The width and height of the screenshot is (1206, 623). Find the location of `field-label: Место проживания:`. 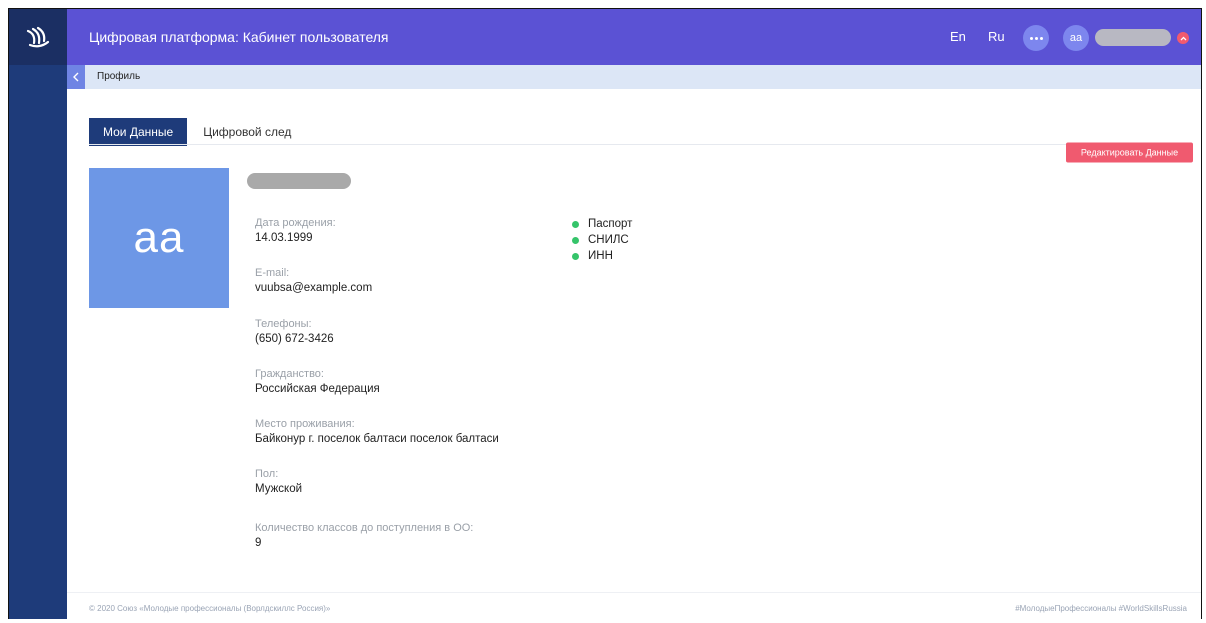

field-label: Место проживания: is located at coordinates (305, 424).